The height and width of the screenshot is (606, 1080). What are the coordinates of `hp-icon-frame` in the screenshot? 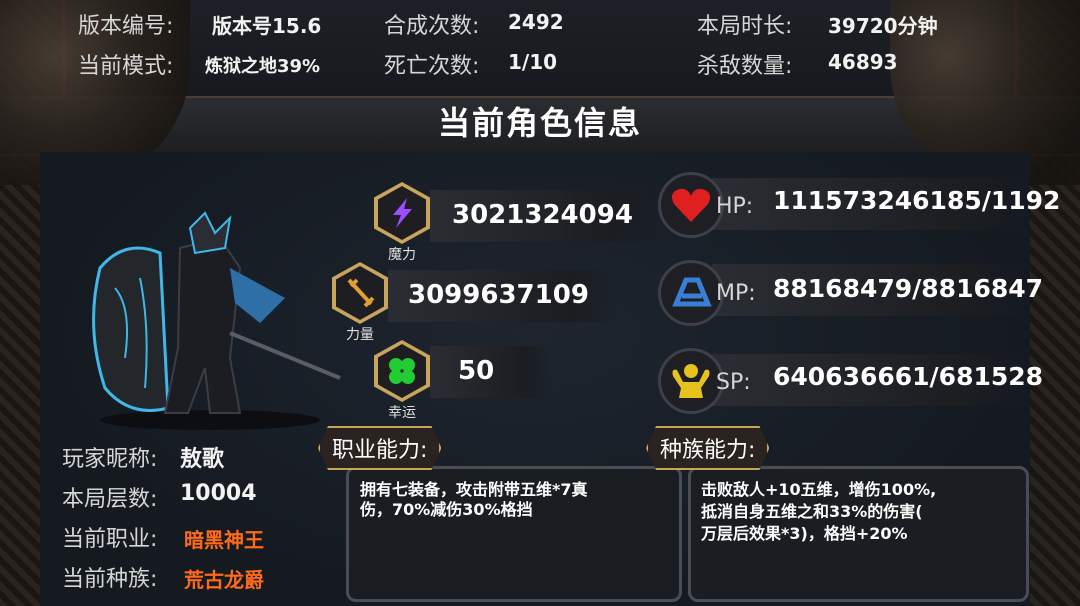 It's located at (691, 205).